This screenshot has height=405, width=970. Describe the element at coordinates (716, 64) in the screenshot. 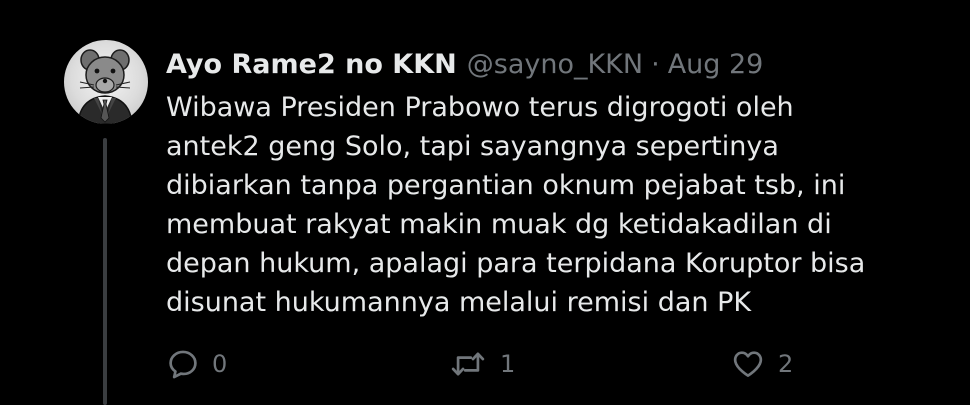

I see `tweet-date: Aug 29` at that location.